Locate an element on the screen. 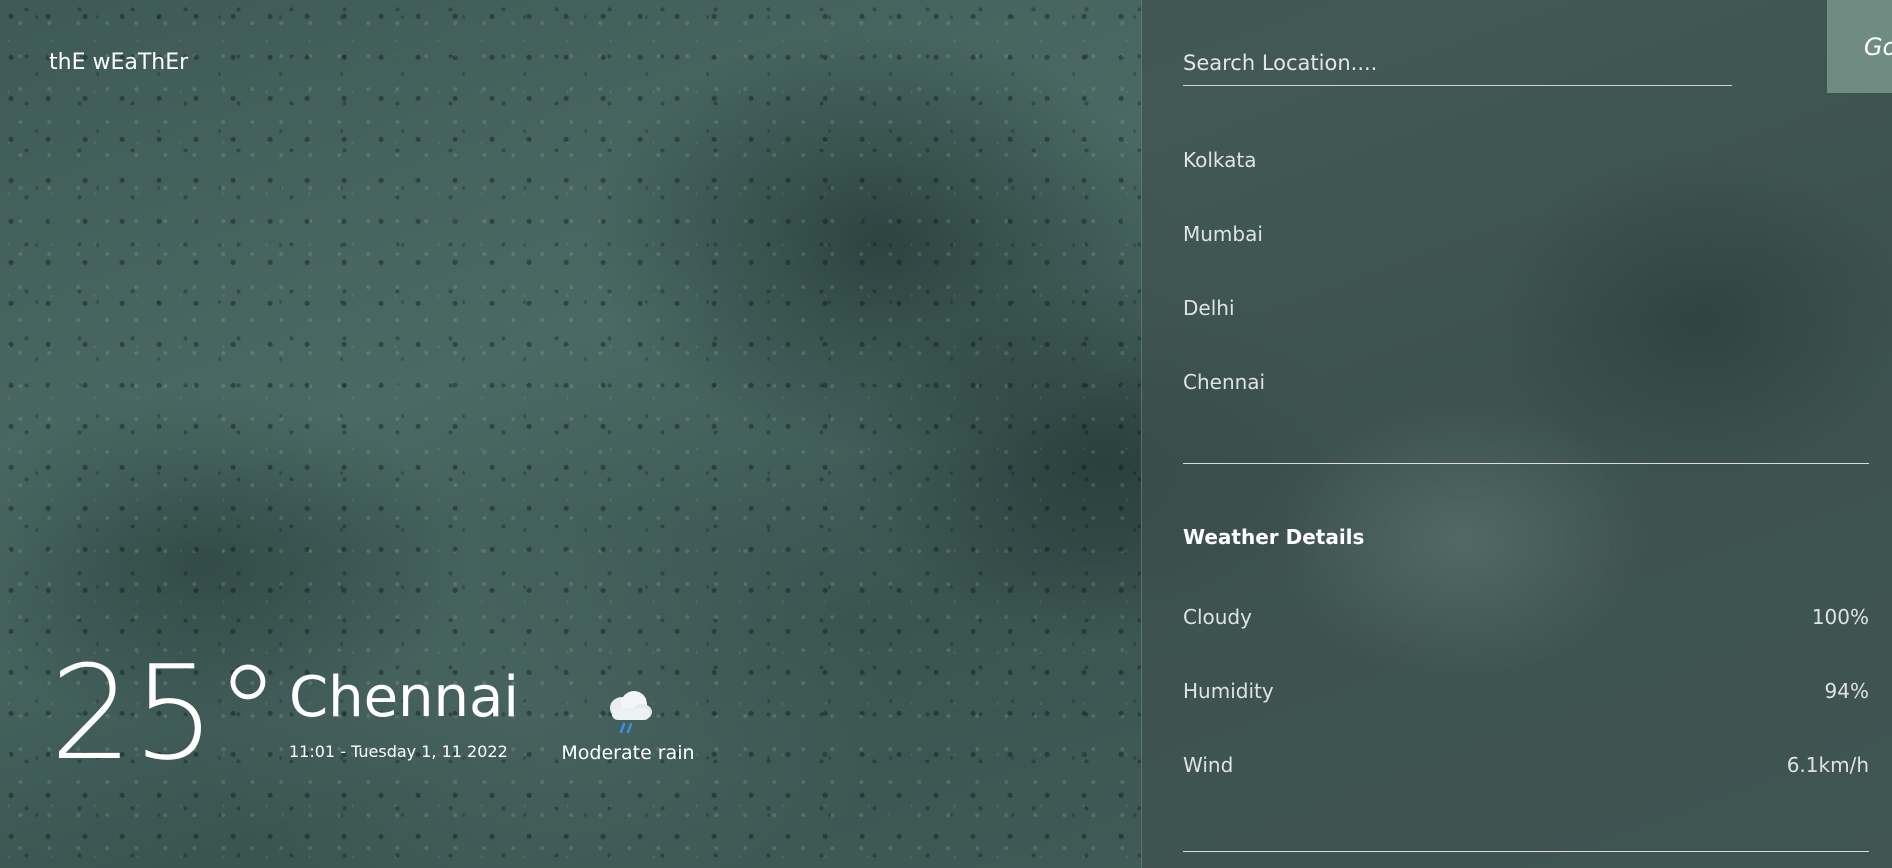 This screenshot has width=1892, height=868. search-input is located at coordinates (1457, 63).